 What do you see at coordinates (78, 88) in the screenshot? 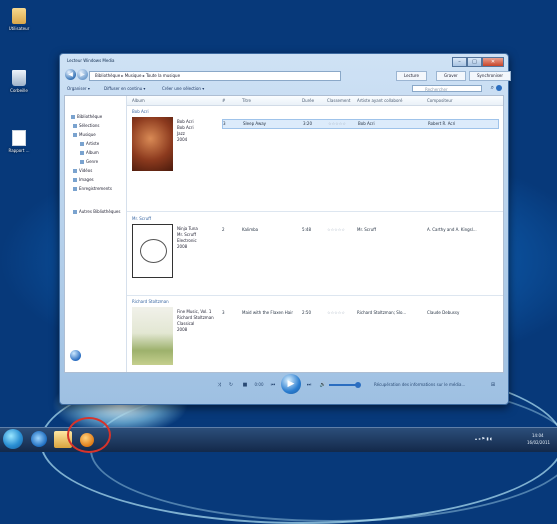
I see `organize-menu: Organiser ▾` at bounding box center [78, 88].